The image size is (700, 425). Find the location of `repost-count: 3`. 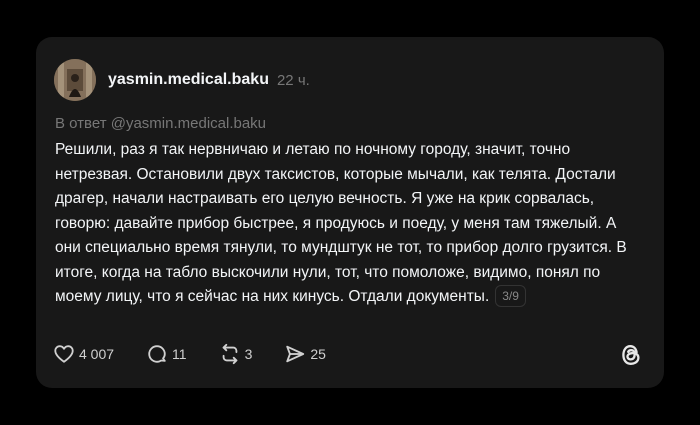

repost-count: 3 is located at coordinates (248, 354).